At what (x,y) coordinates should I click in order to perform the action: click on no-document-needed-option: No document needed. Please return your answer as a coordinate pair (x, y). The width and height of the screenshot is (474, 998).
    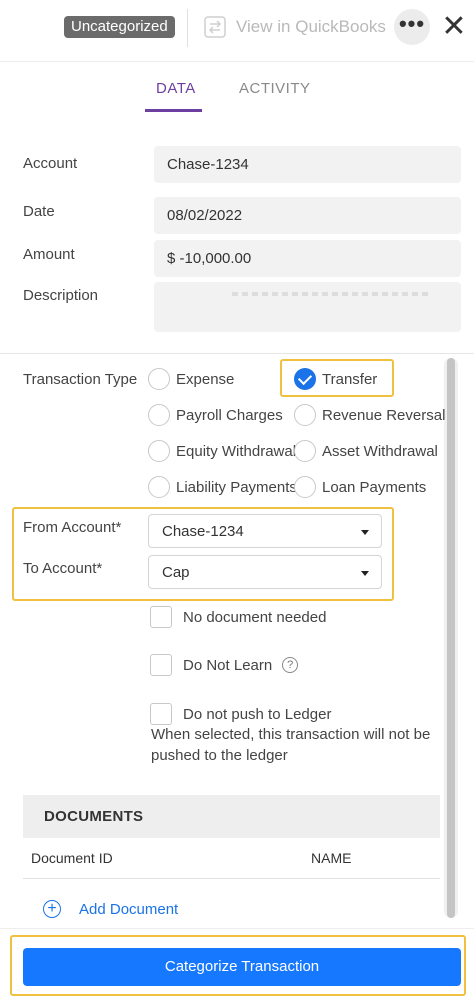
    Looking at the image, I should click on (238, 617).